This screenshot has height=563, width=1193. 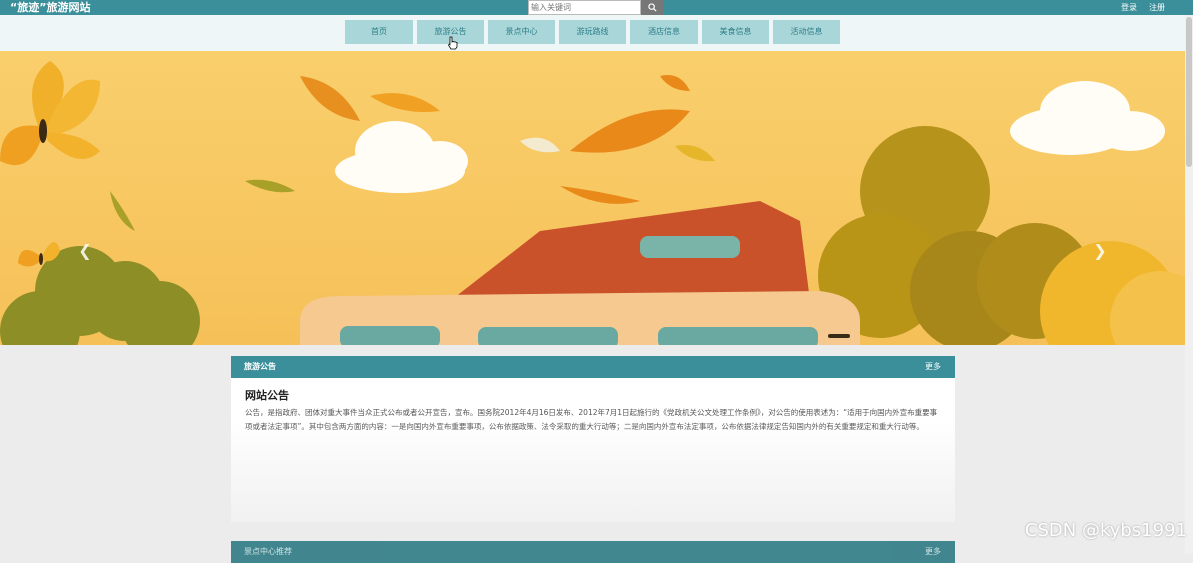 I want to click on nav-item-routes: 游玩路线, so click(x=592, y=32).